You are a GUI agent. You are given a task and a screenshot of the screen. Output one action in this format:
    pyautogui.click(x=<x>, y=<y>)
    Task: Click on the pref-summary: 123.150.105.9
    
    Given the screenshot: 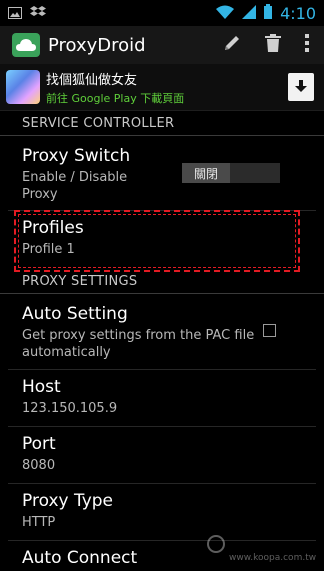 What is the action you would take?
    pyautogui.click(x=70, y=408)
    